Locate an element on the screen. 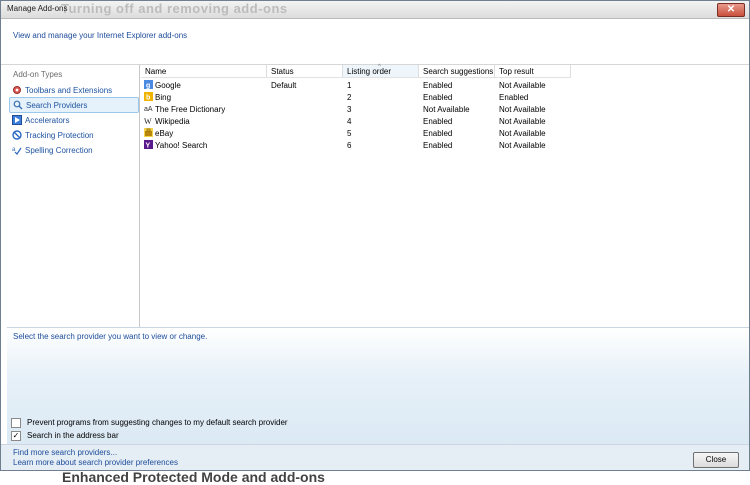 The width and height of the screenshot is (750, 485). google-icon: g is located at coordinates (148, 85).